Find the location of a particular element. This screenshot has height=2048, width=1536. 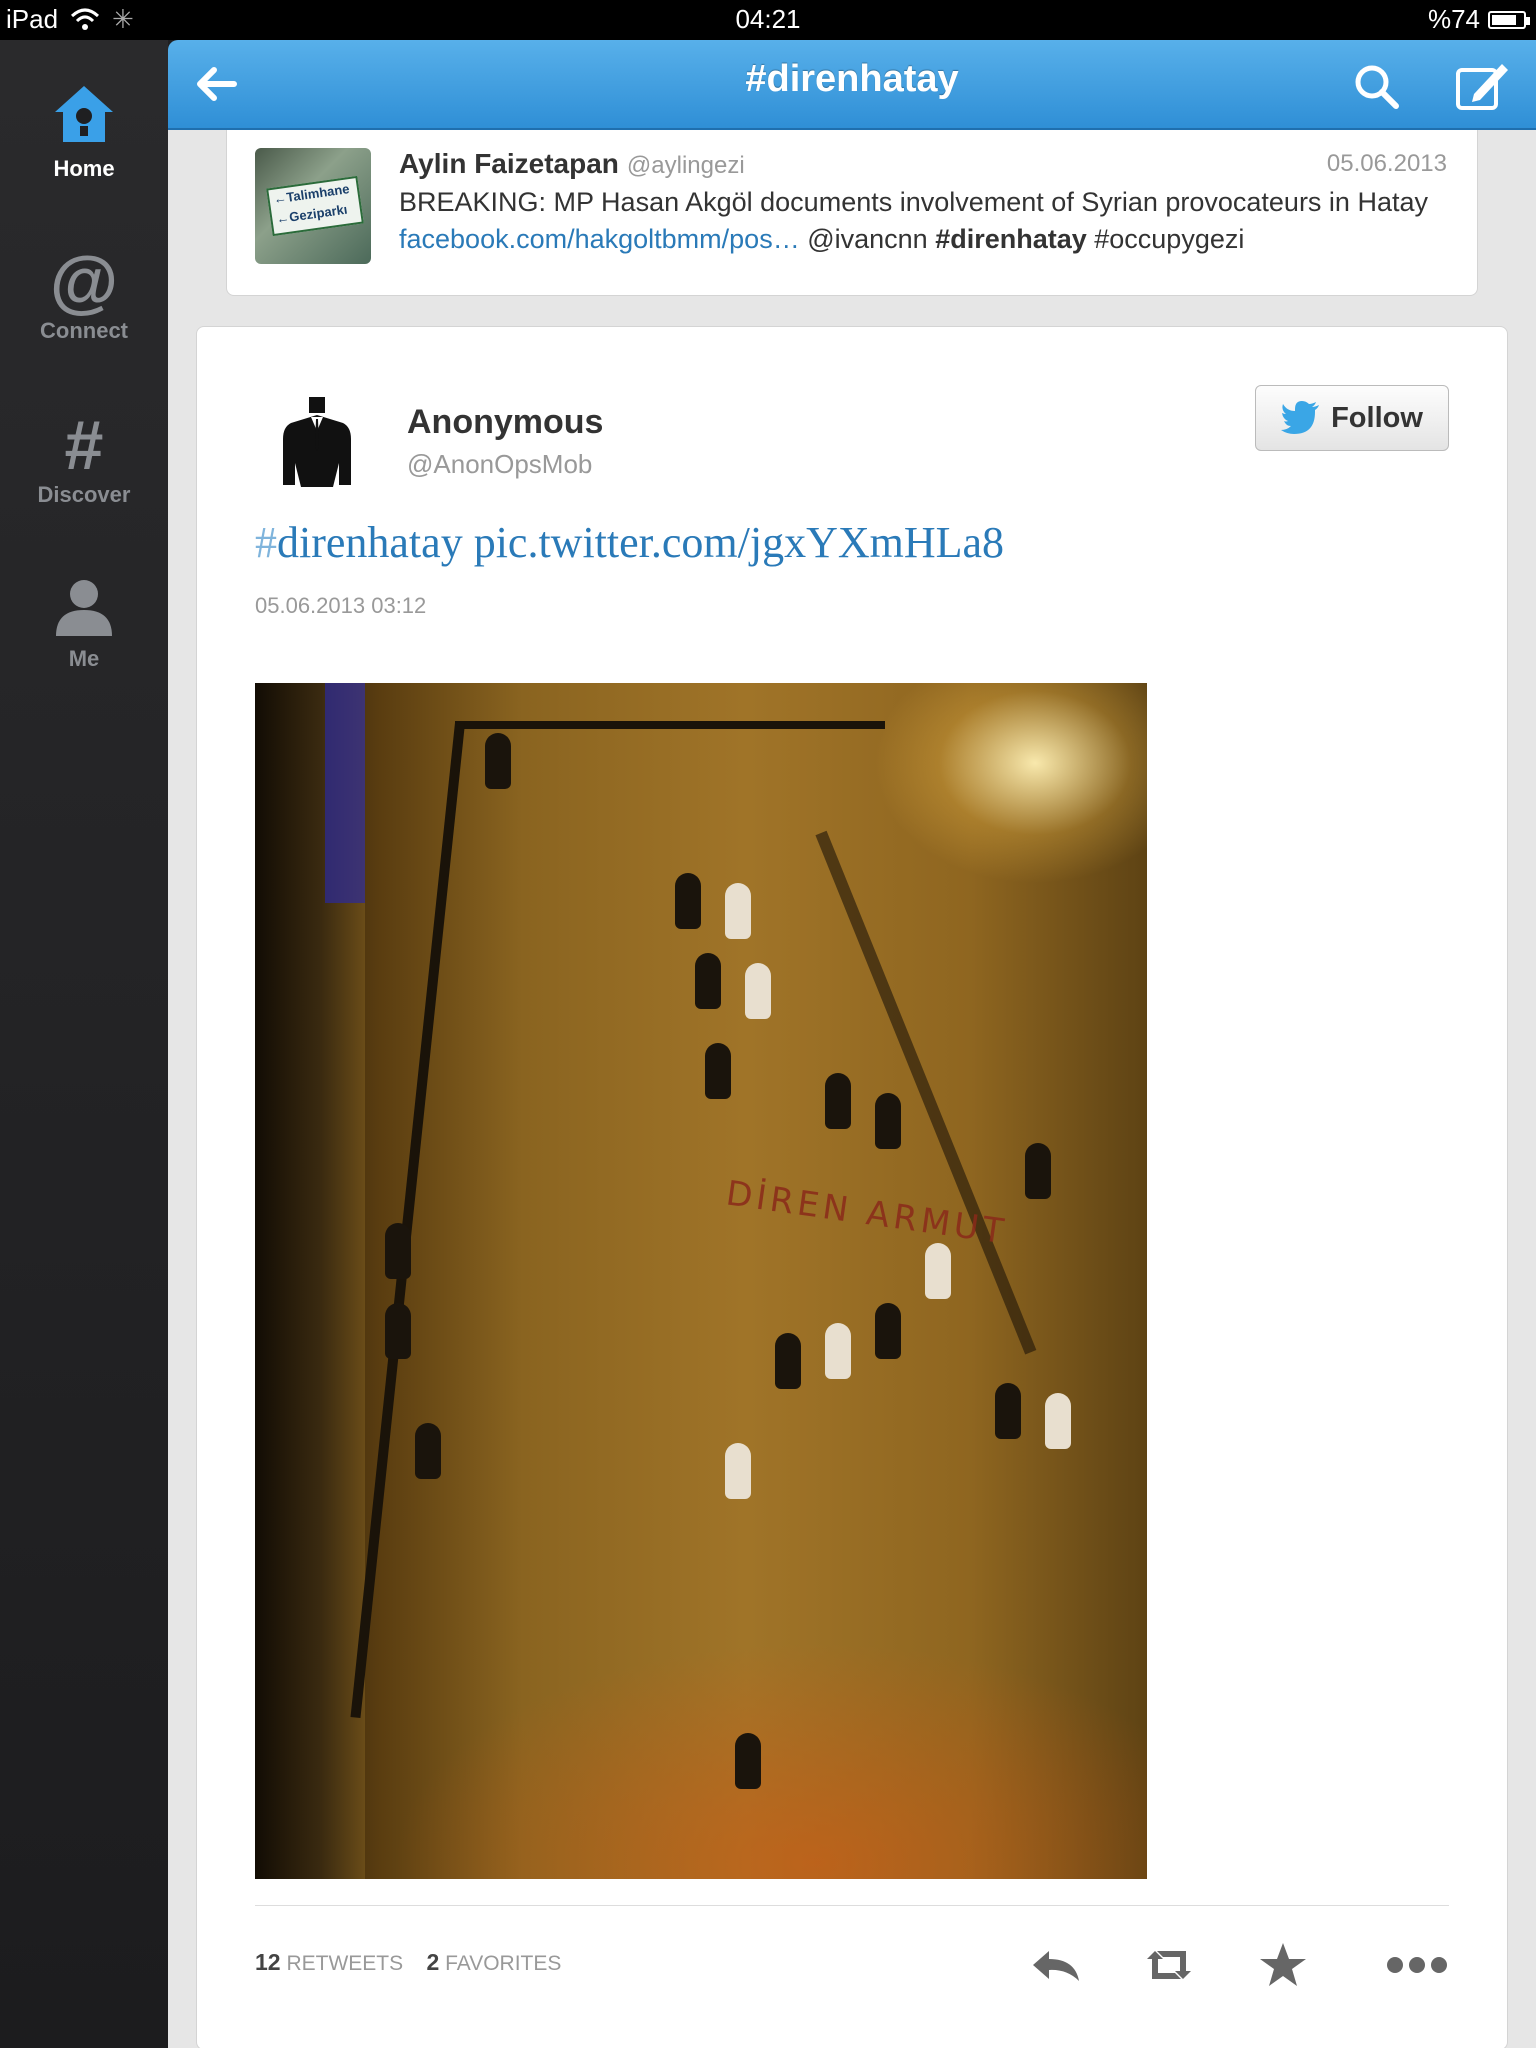

home-icon is located at coordinates (84, 114).